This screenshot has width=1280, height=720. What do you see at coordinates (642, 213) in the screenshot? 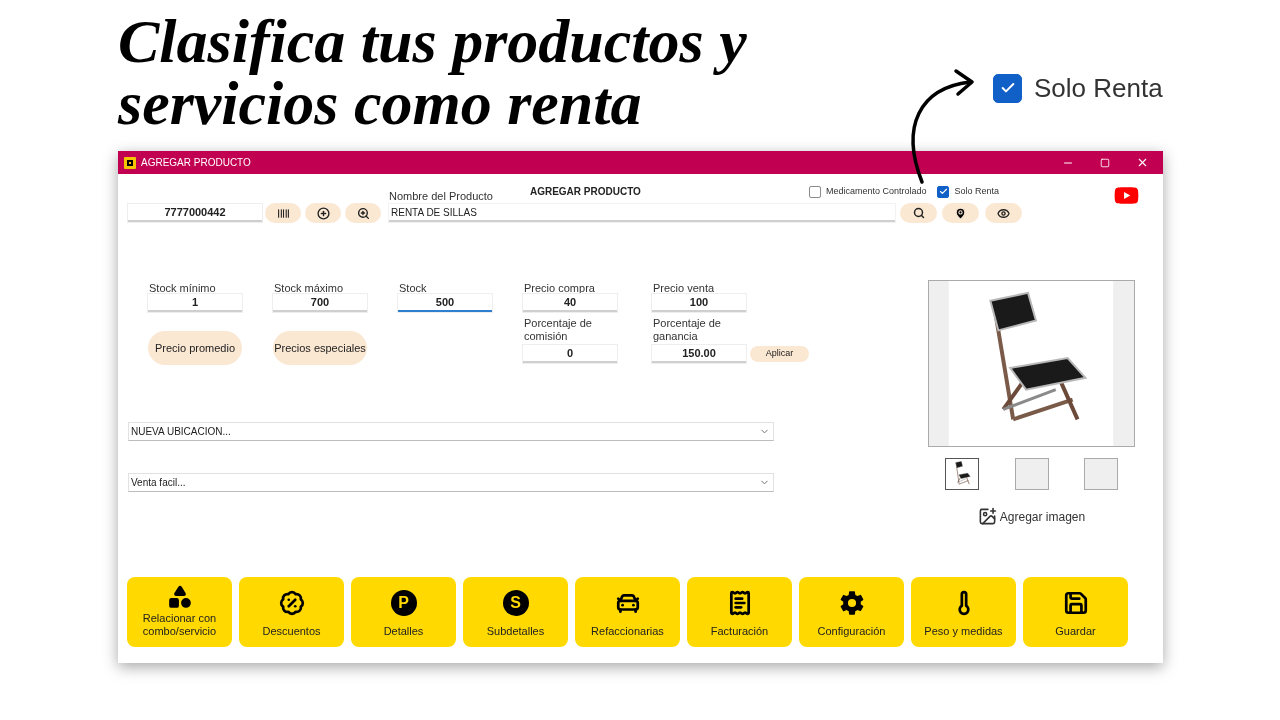
I see `product-name-field: RENTA DE SILLAS` at bounding box center [642, 213].